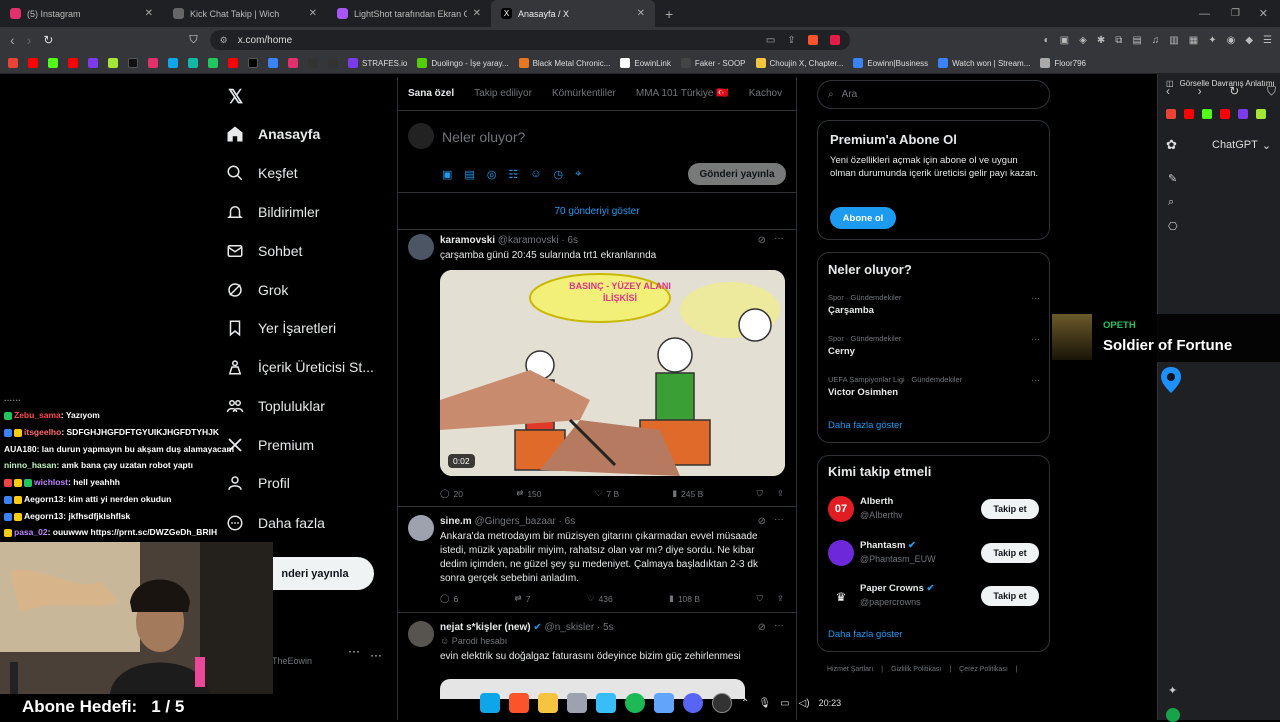 The width and height of the screenshot is (1280, 722). What do you see at coordinates (245, 13) in the screenshot?
I see `tab-kick-chat: Kick Chat Takip | Wich ✕` at bounding box center [245, 13].